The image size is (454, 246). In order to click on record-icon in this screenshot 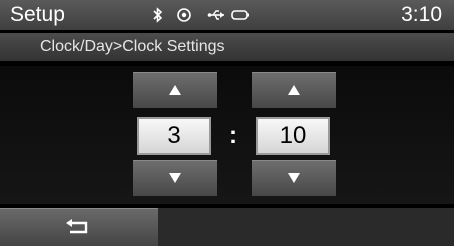, I will do `click(184, 17)`.